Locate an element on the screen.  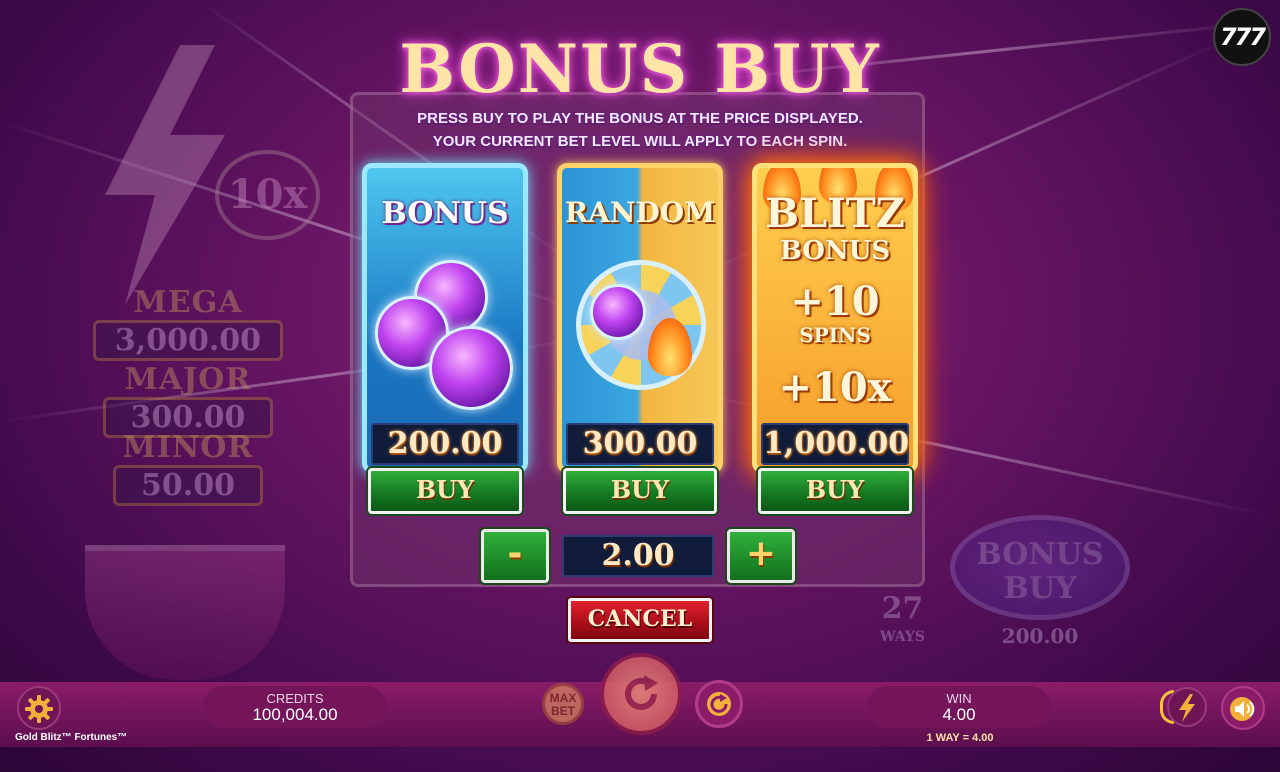
decrease-bet-button: - is located at coordinates (515, 556).